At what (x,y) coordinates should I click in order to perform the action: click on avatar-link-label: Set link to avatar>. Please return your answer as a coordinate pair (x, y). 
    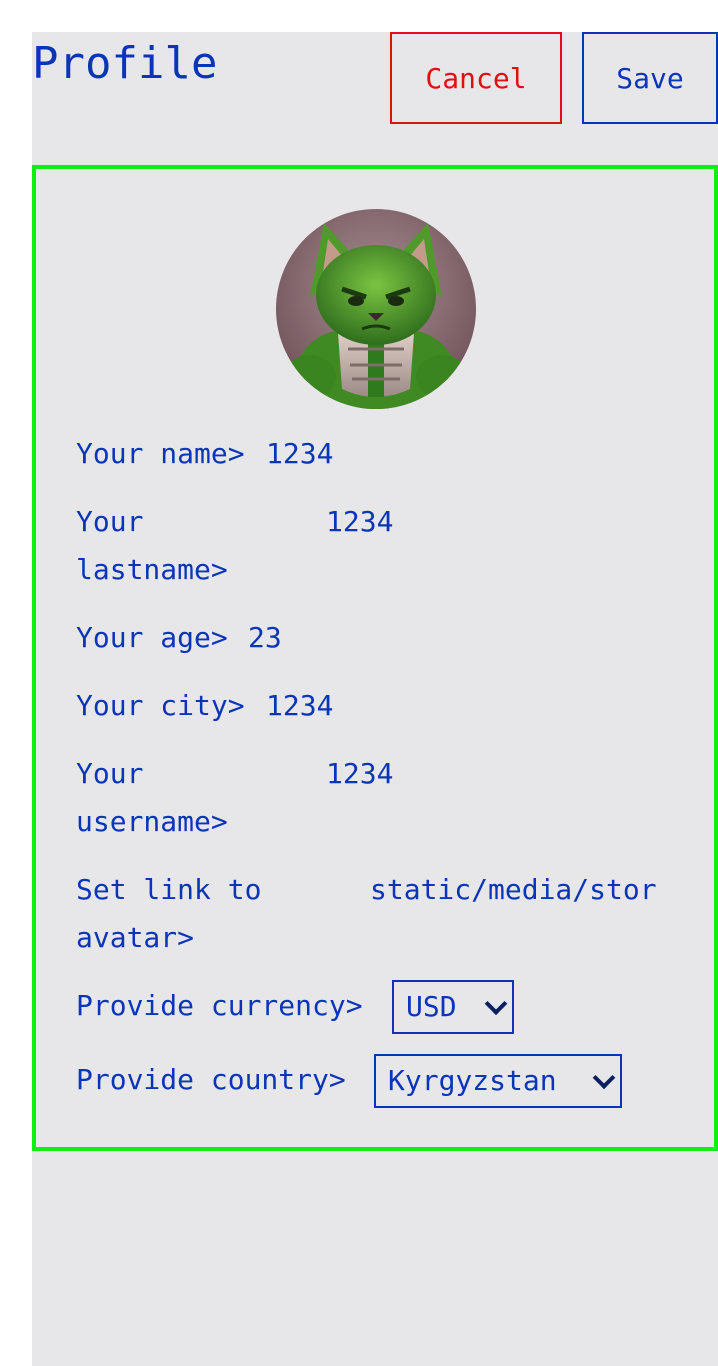
    Looking at the image, I should click on (169, 913).